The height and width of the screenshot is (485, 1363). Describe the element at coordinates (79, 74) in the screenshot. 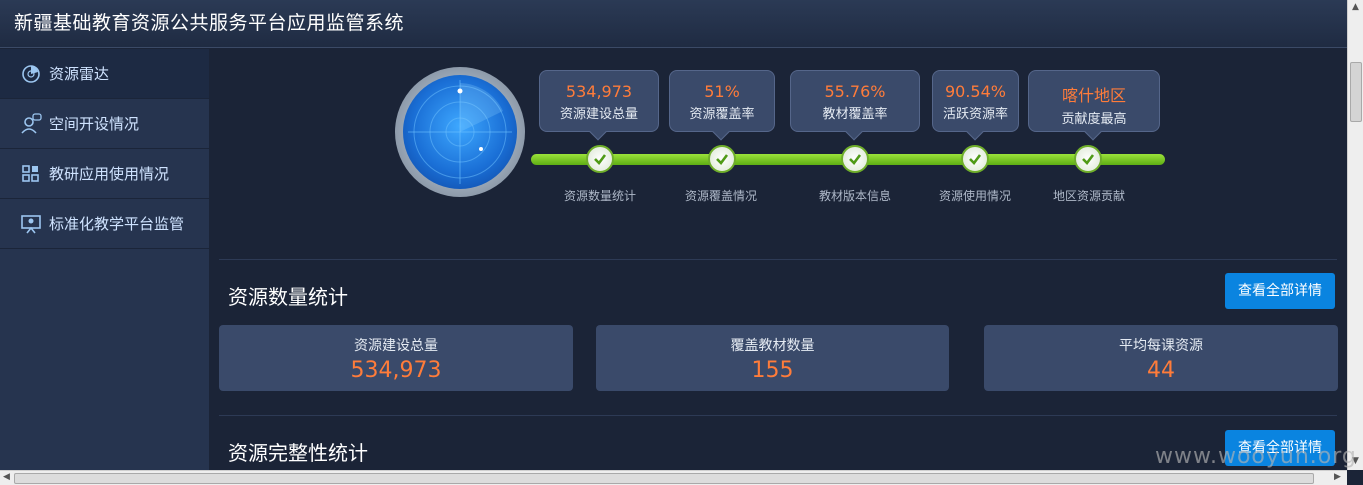

I see `sidebar-item-label: 资源雷达` at that location.